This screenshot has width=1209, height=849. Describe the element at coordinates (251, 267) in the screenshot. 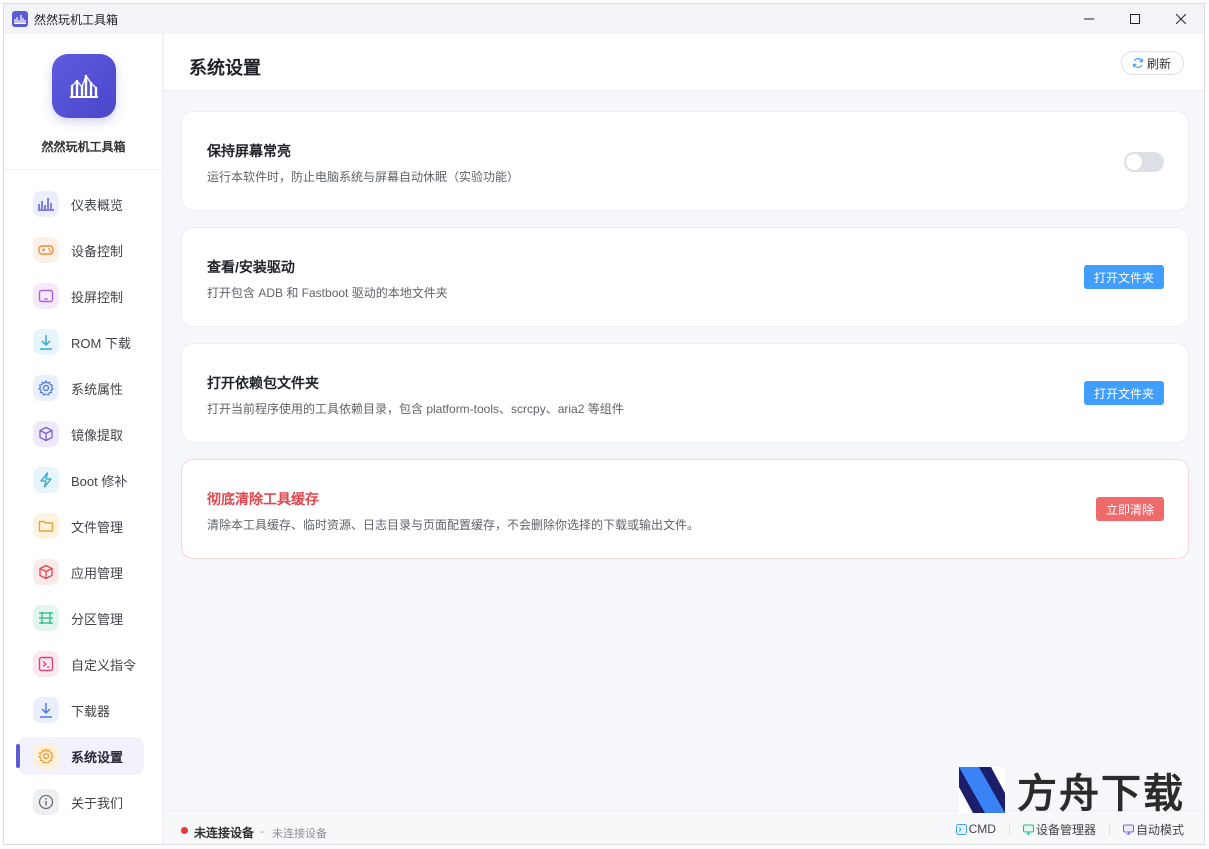

I see `card-title: 查看/安装驱动` at that location.